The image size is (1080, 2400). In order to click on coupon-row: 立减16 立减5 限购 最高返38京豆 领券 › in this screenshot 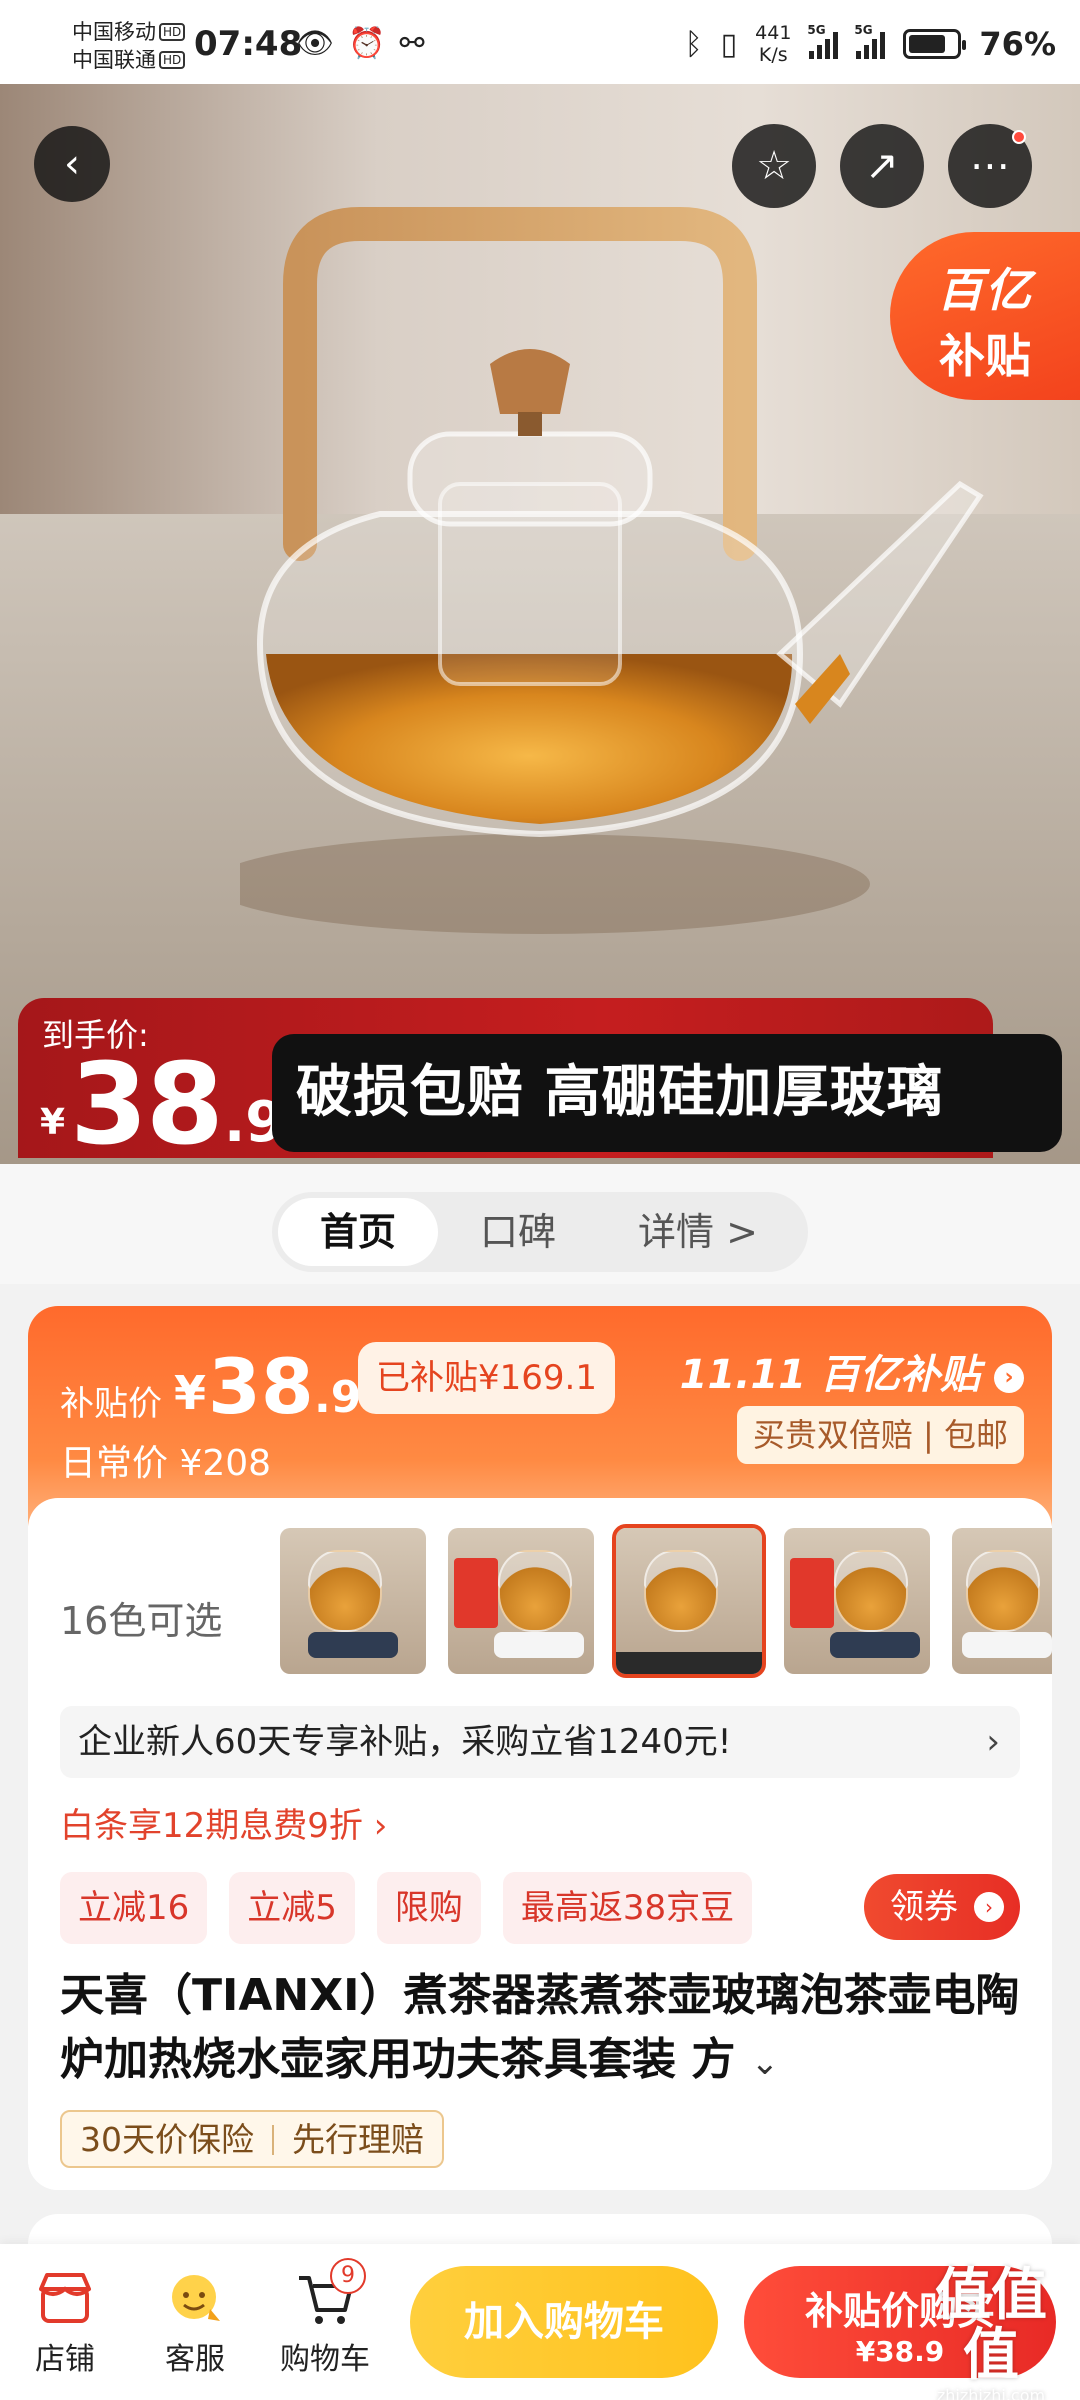, I will do `click(540, 1908)`.